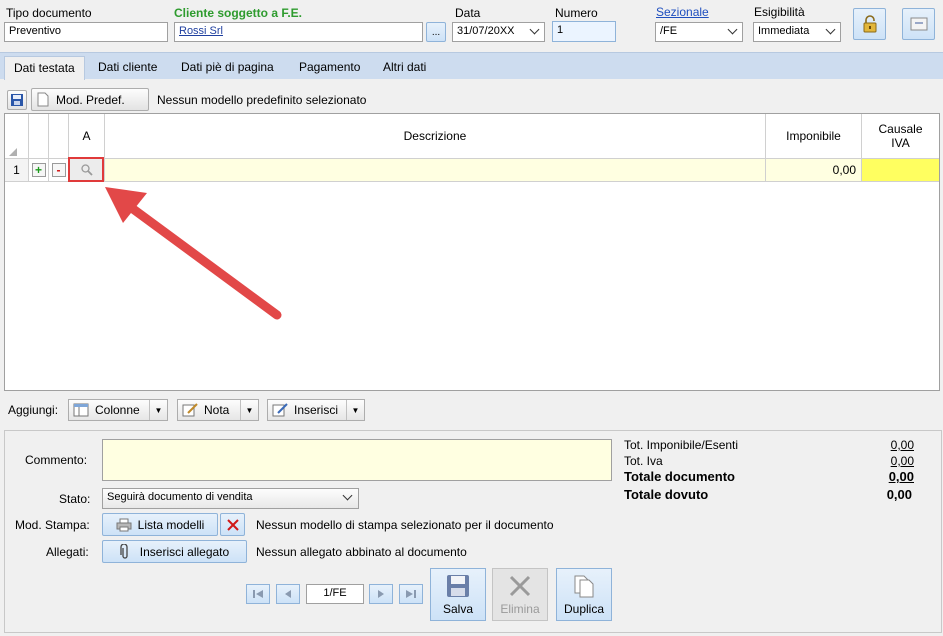  I want to click on stato-value: Seguirà documento di vendita, so click(180, 497).